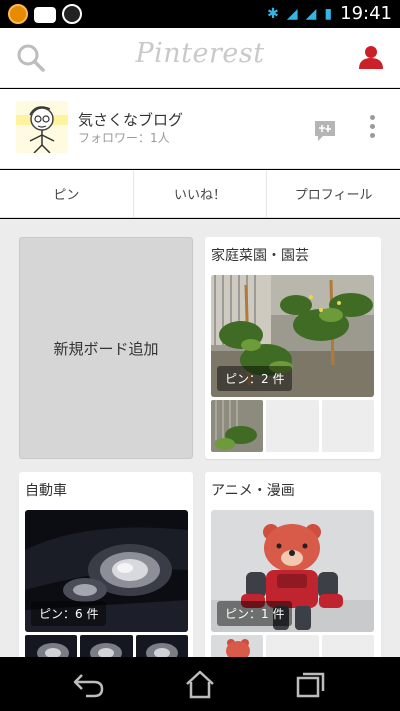 The width and height of the screenshot is (400, 711). I want to click on bluetooth-icon: ✱, so click(273, 13).